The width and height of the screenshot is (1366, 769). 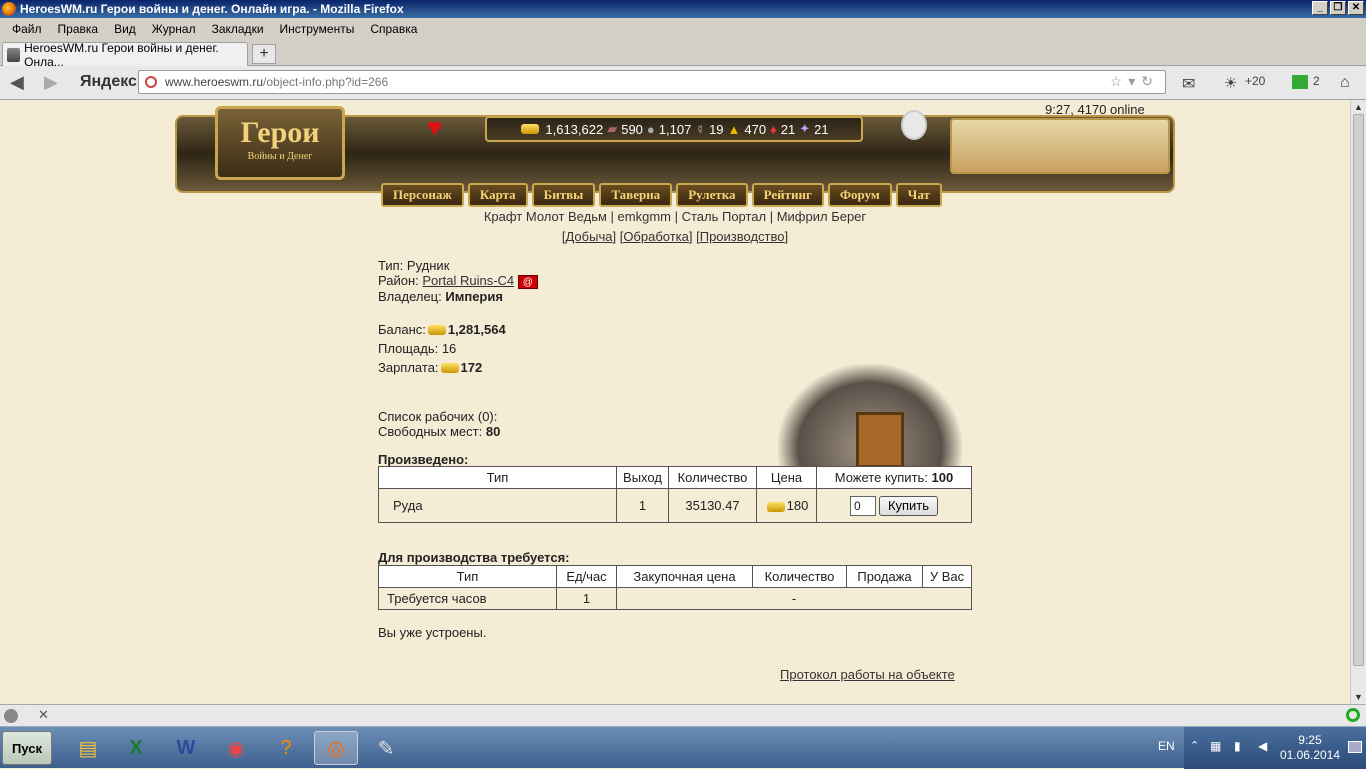 What do you see at coordinates (675, 598) in the screenshot?
I see `table-row: Требуется часов 1 -` at bounding box center [675, 598].